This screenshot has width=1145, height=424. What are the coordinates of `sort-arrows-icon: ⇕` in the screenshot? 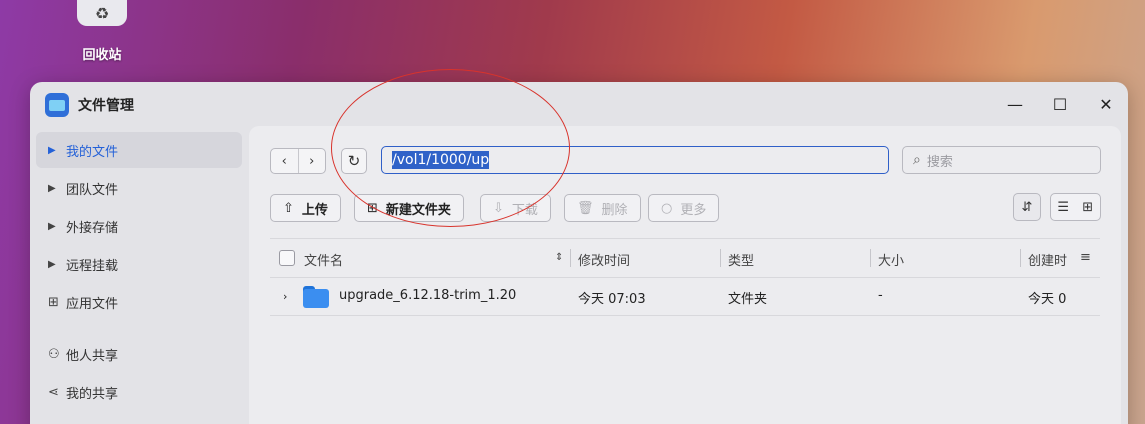 It's located at (559, 257).